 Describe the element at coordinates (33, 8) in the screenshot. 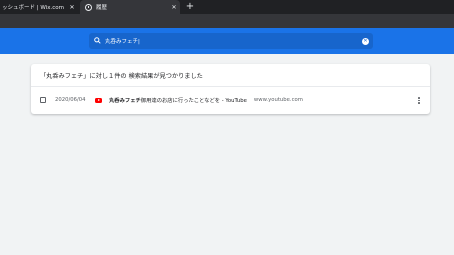

I see `tab-title: ッシュボード | Wix.com` at that location.